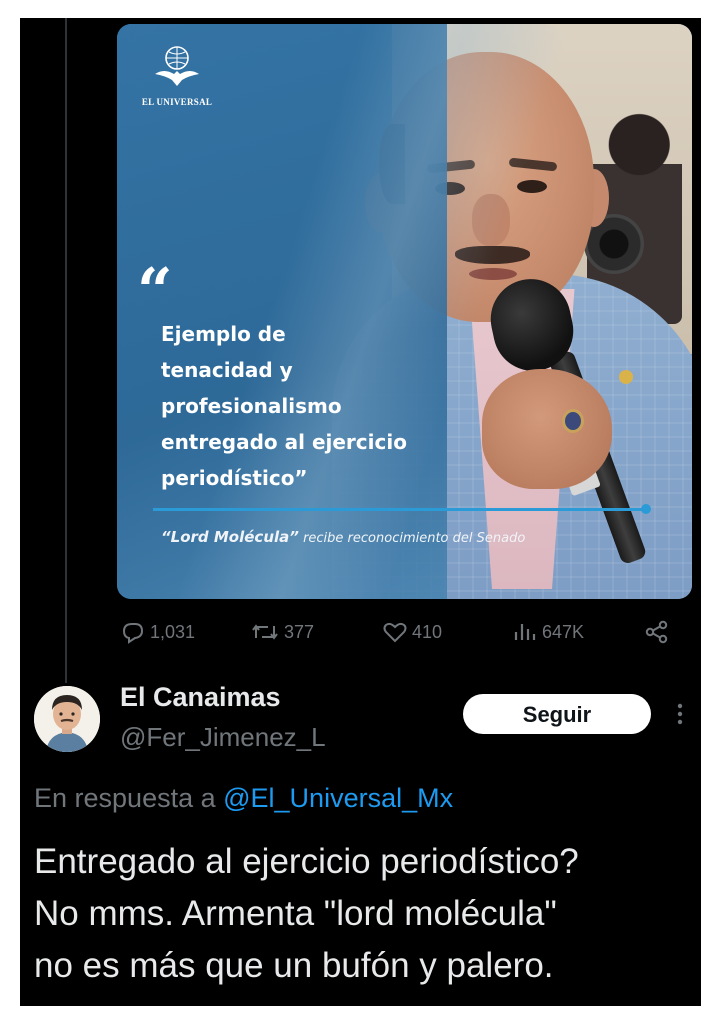 This screenshot has width=719, height=1024. Describe the element at coordinates (223, 737) in the screenshot. I see `user-handle: @Fer_Jimenez_L` at that location.